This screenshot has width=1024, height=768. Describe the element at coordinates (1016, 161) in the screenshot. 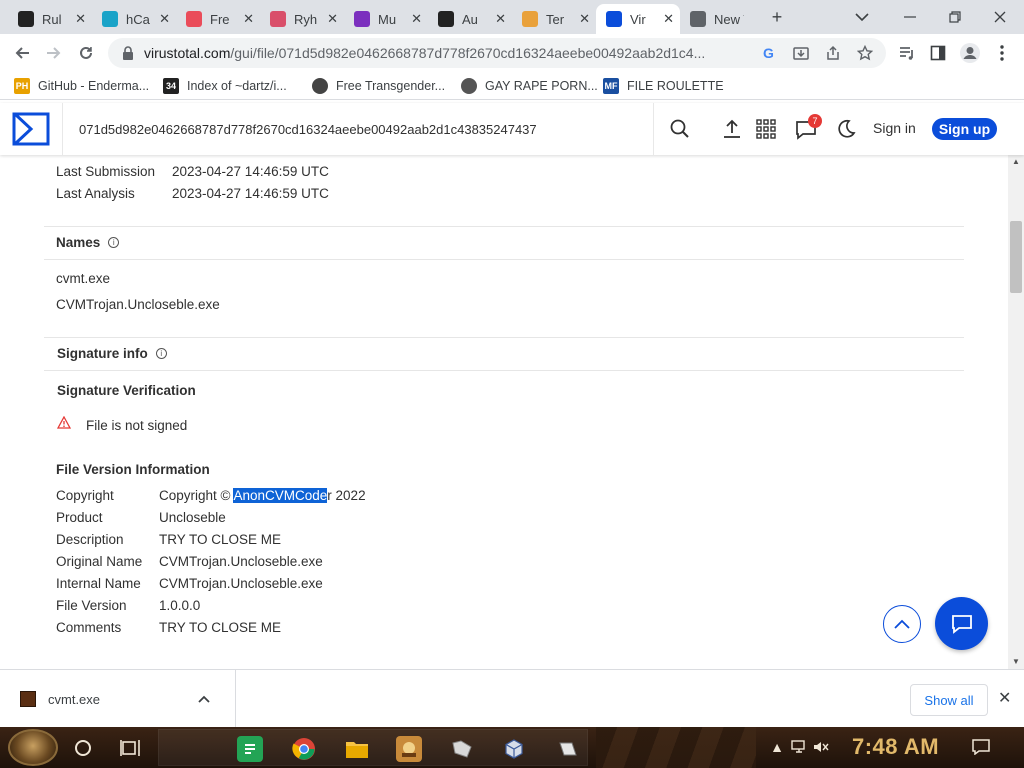

I see `scroll-up-arrow-icon: ▲` at that location.